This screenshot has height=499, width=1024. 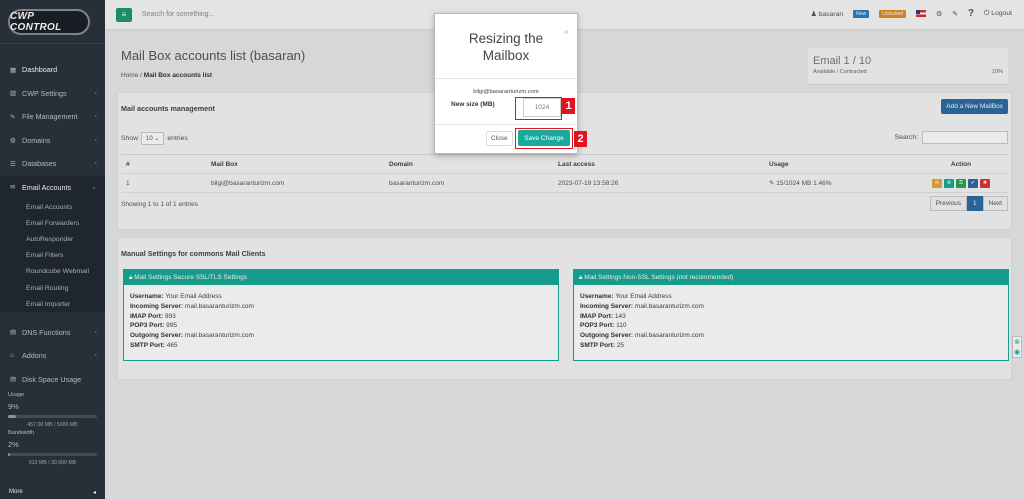 I want to click on step-marker-2: 2, so click(x=580, y=139).